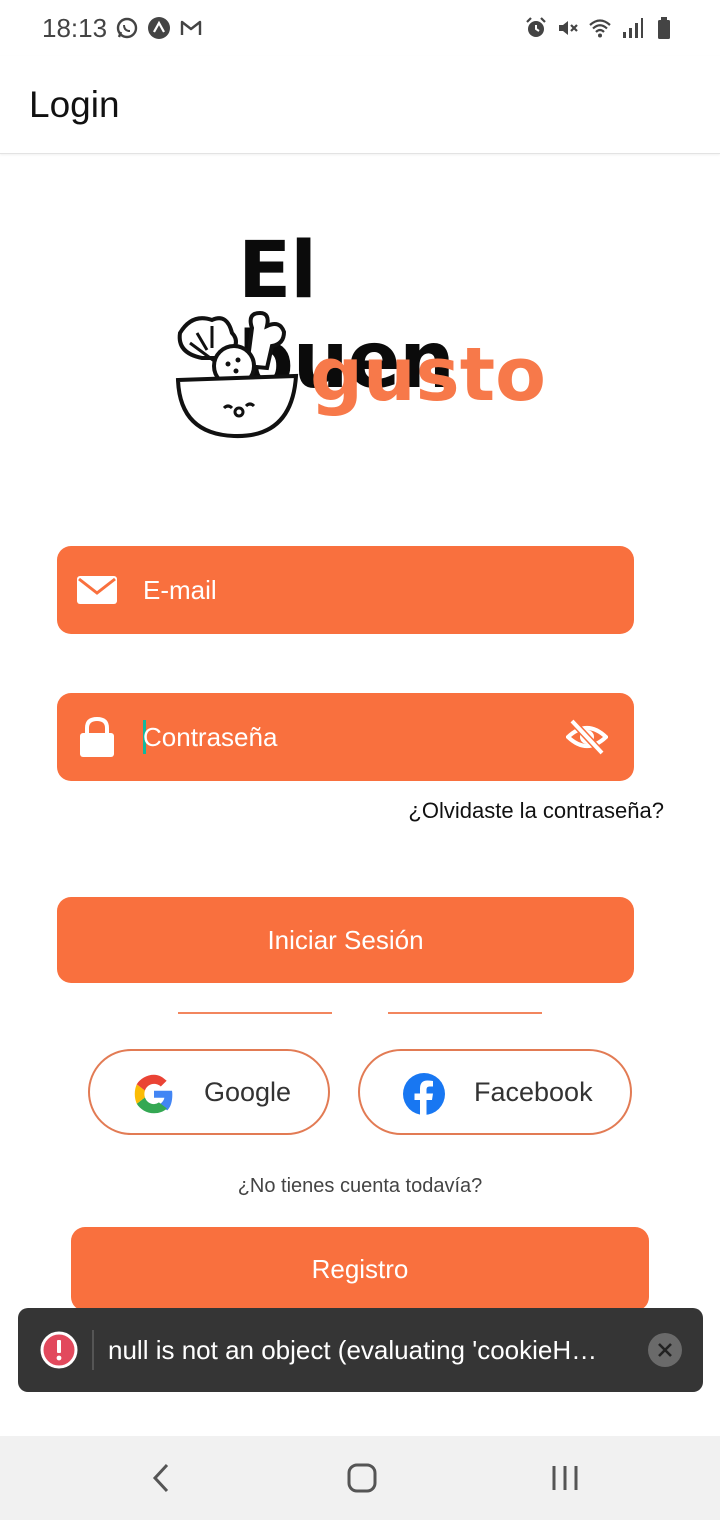  What do you see at coordinates (97, 737) in the screenshot?
I see `lock-icon` at bounding box center [97, 737].